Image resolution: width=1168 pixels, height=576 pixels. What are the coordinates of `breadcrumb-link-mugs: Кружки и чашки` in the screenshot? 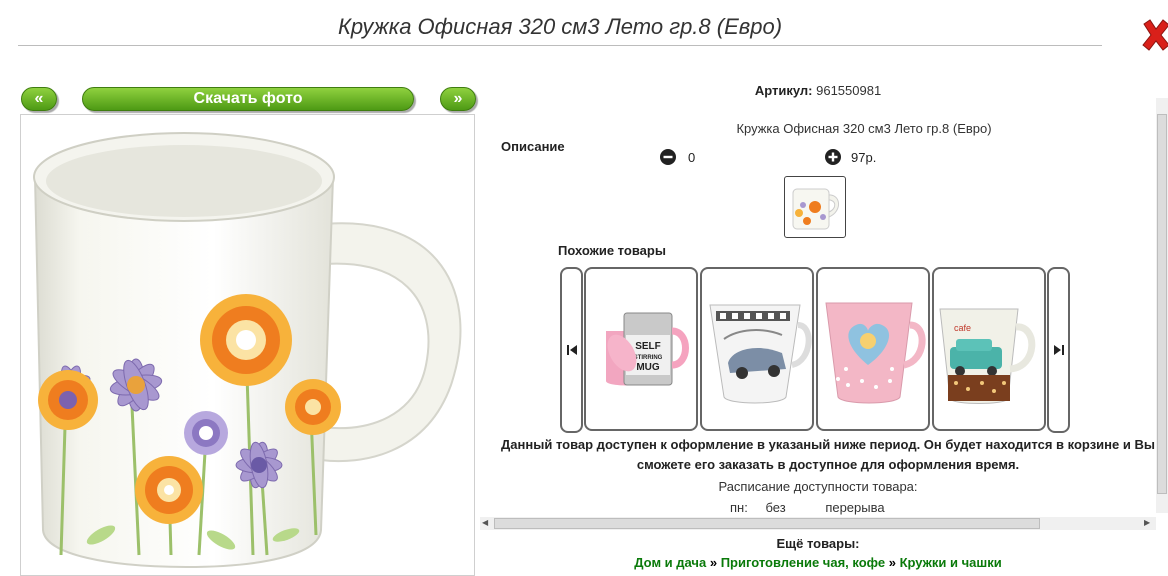 It's located at (951, 562).